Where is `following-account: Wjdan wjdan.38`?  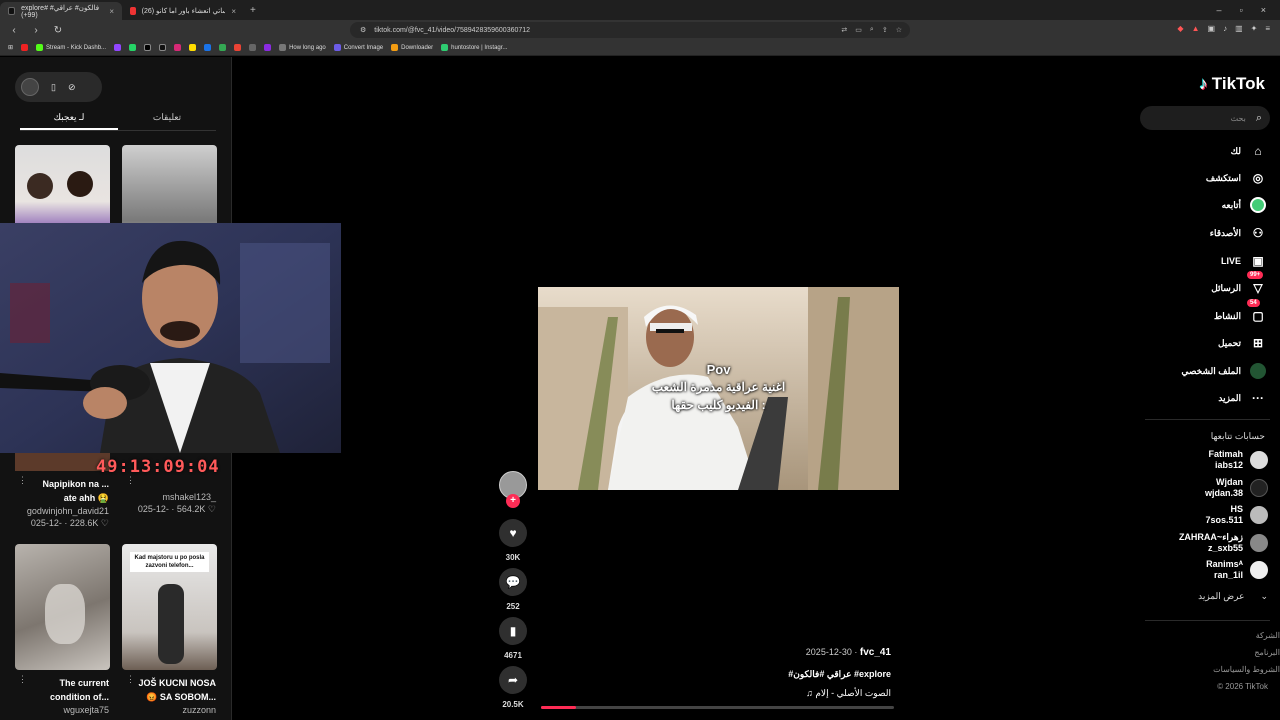 following-account: Wjdan wjdan.38 is located at coordinates (1236, 488).